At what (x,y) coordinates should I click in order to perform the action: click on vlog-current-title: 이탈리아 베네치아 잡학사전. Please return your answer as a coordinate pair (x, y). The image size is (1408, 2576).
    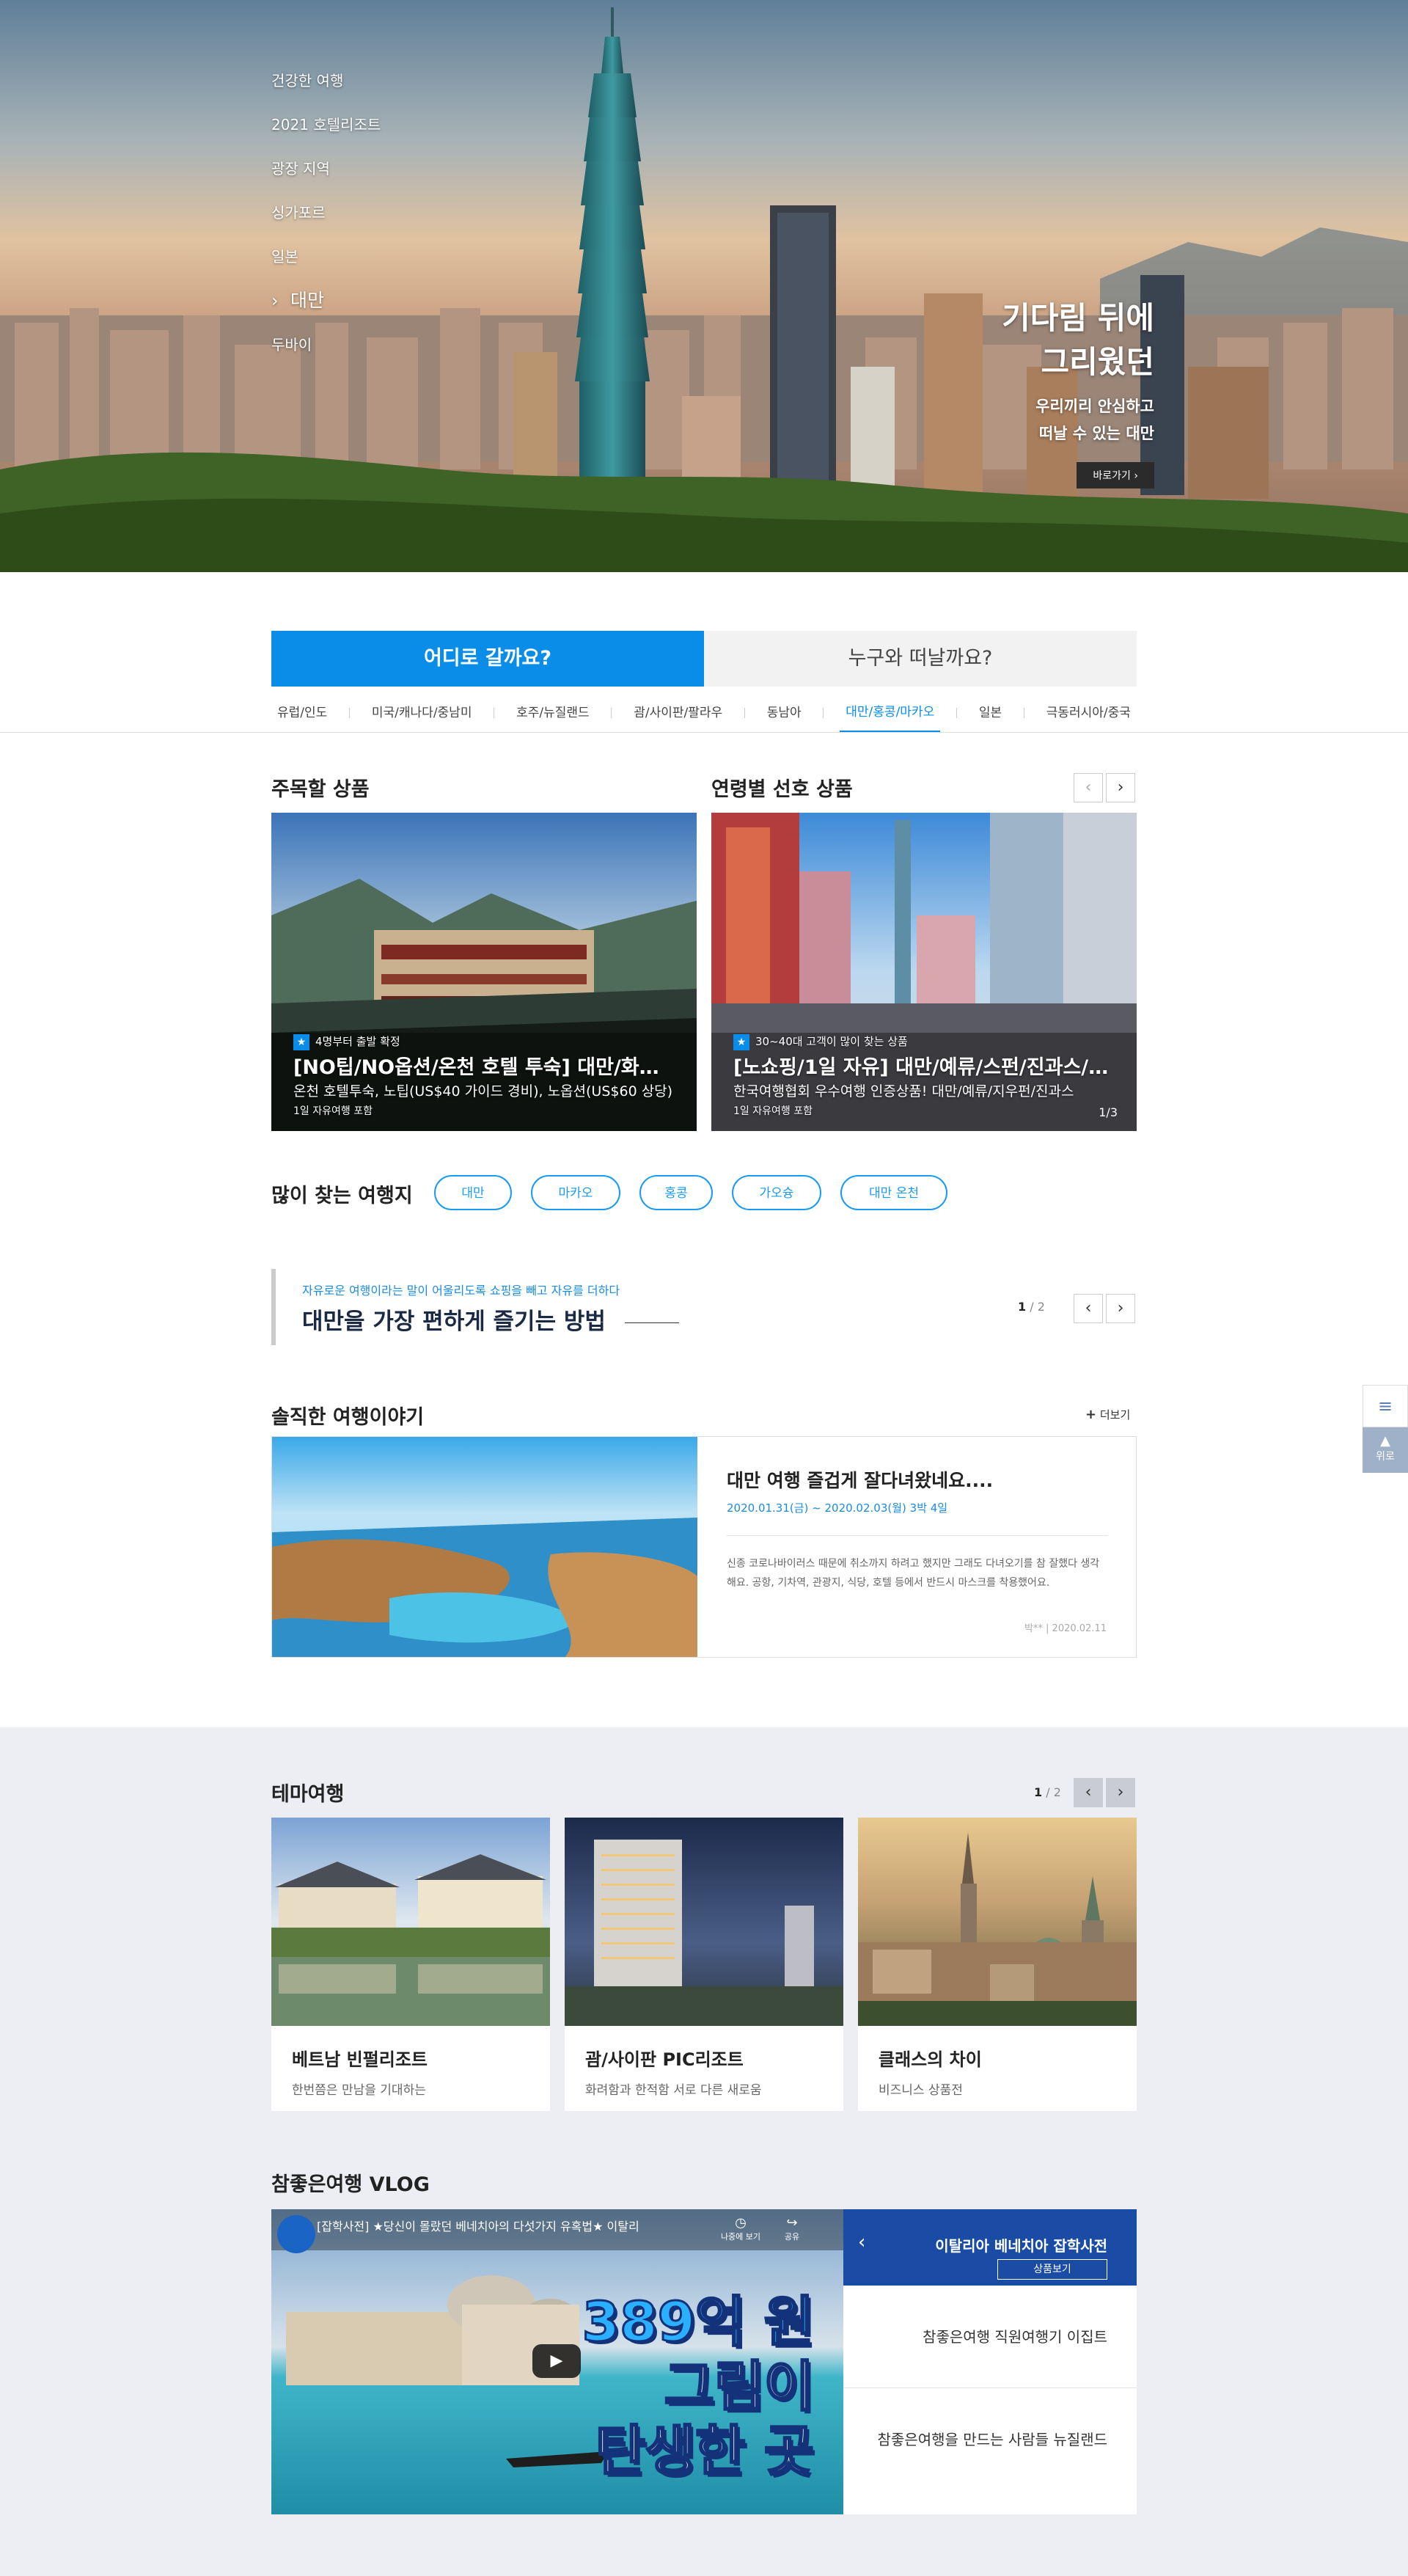
    Looking at the image, I should click on (1021, 2246).